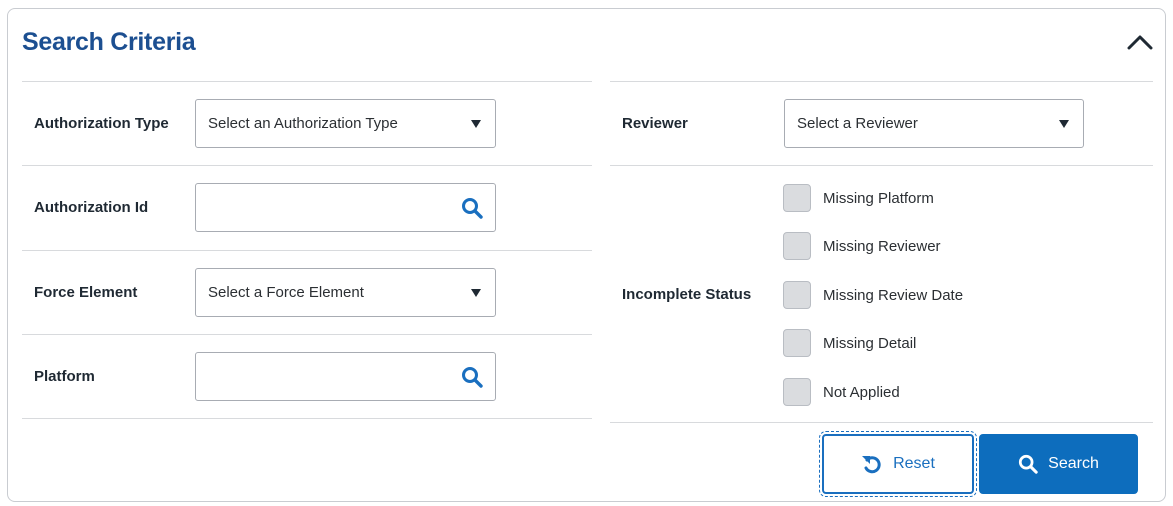  I want to click on force-element-select: Select a Force Element, so click(345, 292).